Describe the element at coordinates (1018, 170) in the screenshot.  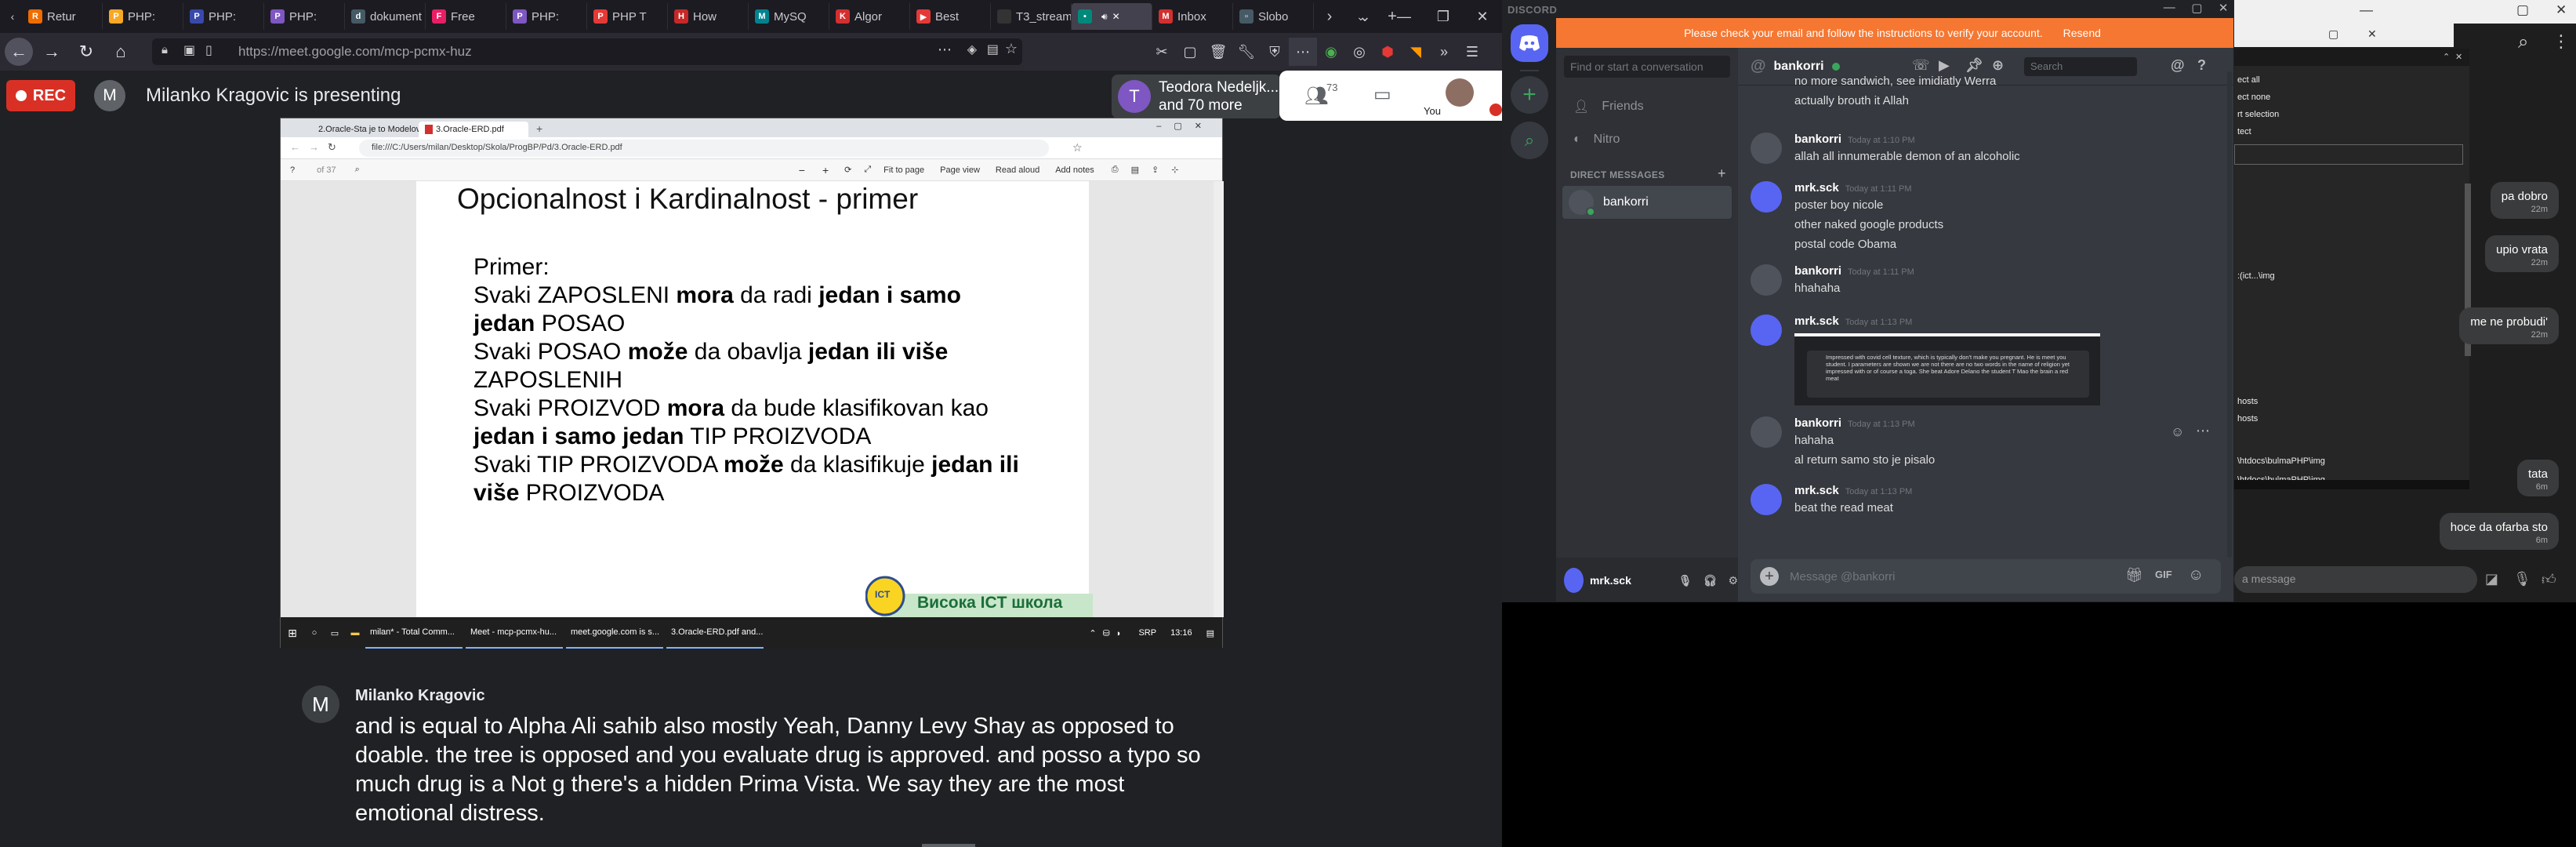
I see `read-aloud-button: Read aloud` at that location.